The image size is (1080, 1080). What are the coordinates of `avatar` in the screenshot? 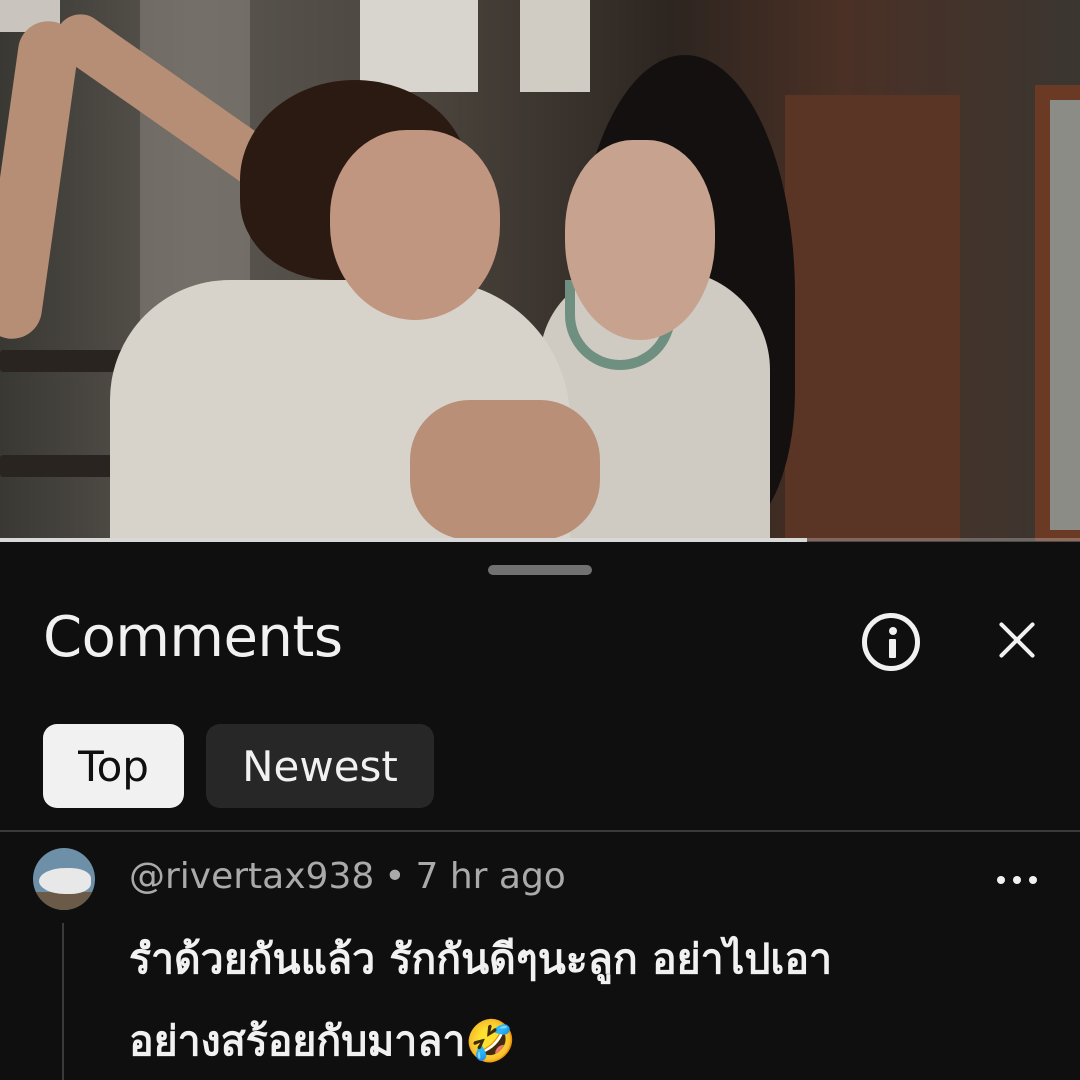 It's located at (64, 879).